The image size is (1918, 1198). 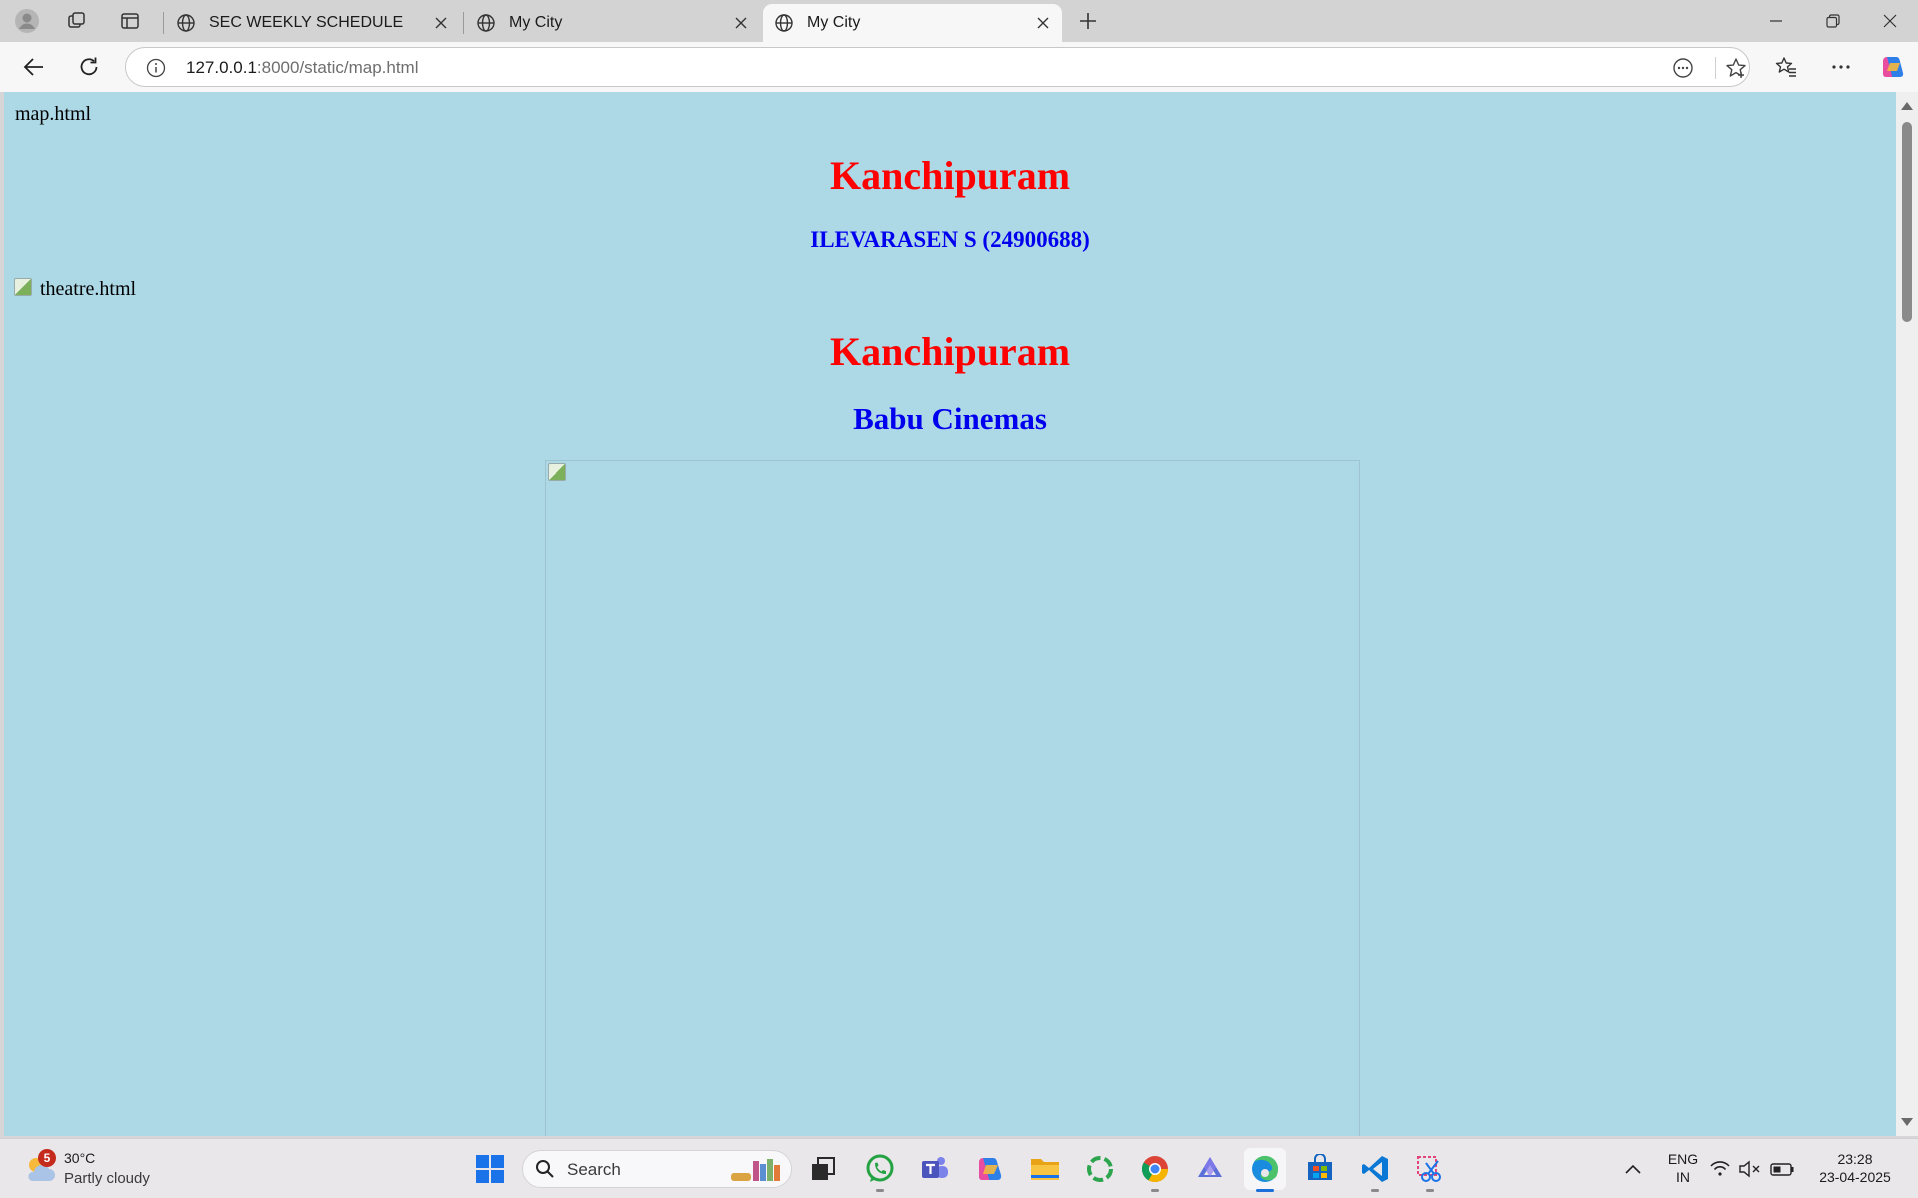 What do you see at coordinates (950, 175) in the screenshot?
I see `page-title: Kanchipuram` at bounding box center [950, 175].